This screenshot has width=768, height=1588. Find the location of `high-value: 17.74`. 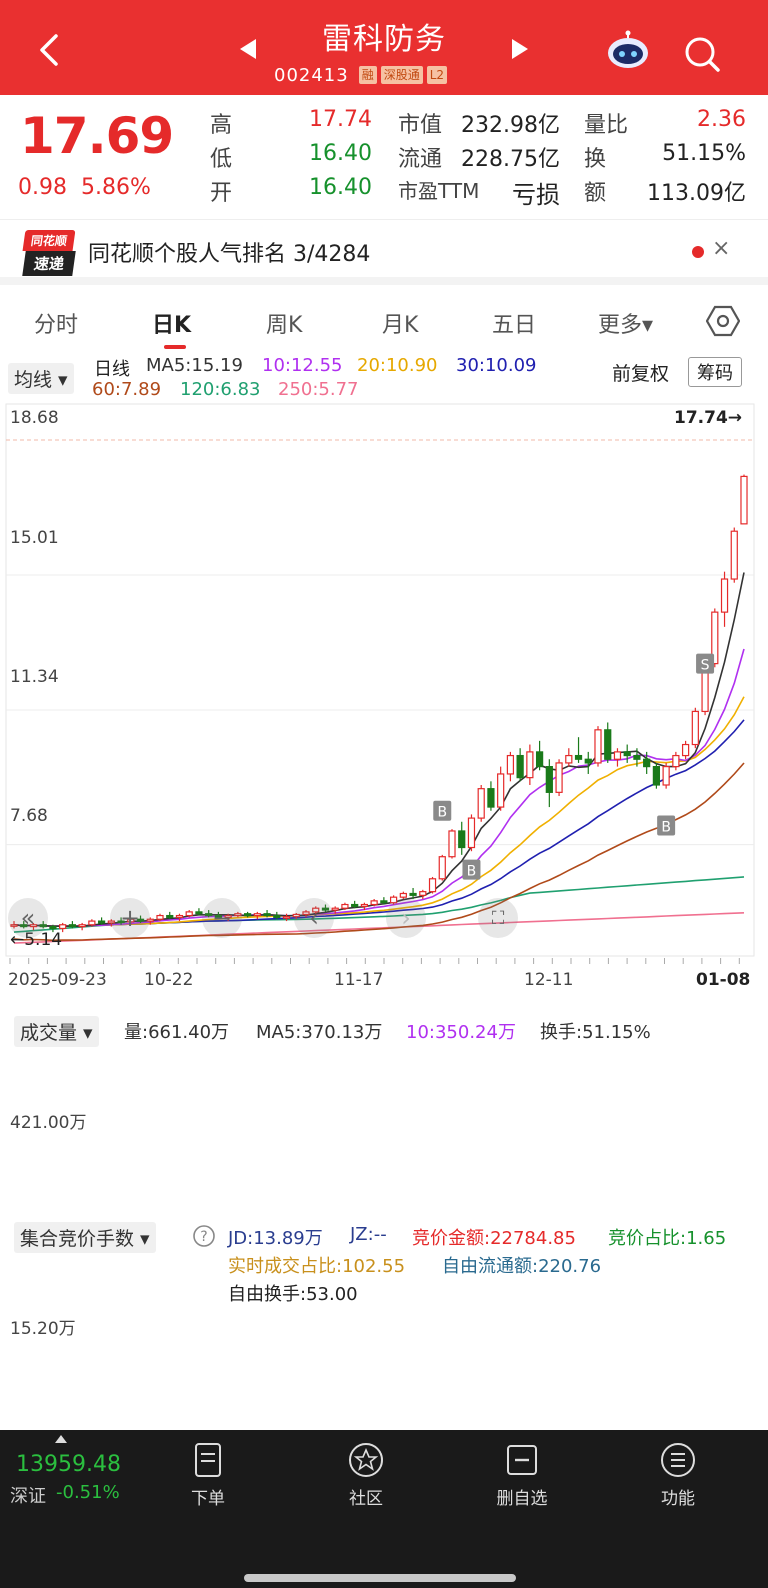

high-value: 17.74 is located at coordinates (340, 119).